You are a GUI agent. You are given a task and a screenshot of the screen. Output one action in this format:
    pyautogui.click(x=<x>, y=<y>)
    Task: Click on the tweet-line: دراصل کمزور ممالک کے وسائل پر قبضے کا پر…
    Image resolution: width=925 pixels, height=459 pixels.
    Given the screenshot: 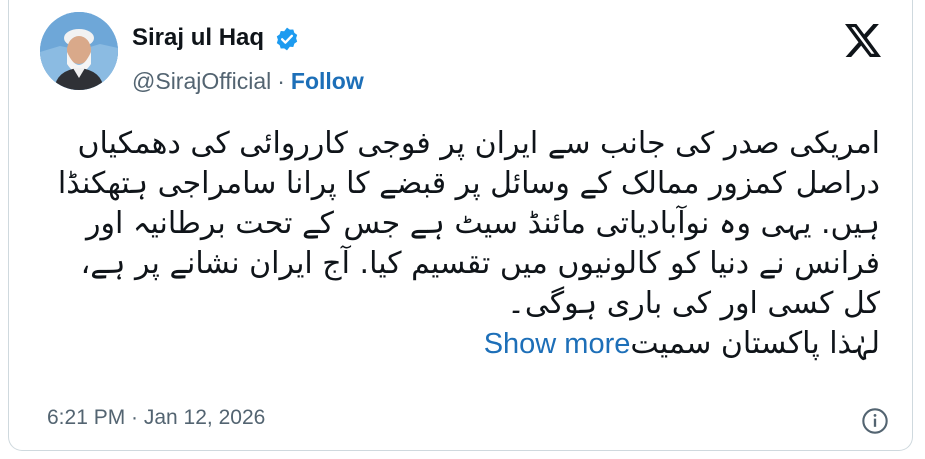 What is the action you would take?
    pyautogui.click(x=468, y=183)
    